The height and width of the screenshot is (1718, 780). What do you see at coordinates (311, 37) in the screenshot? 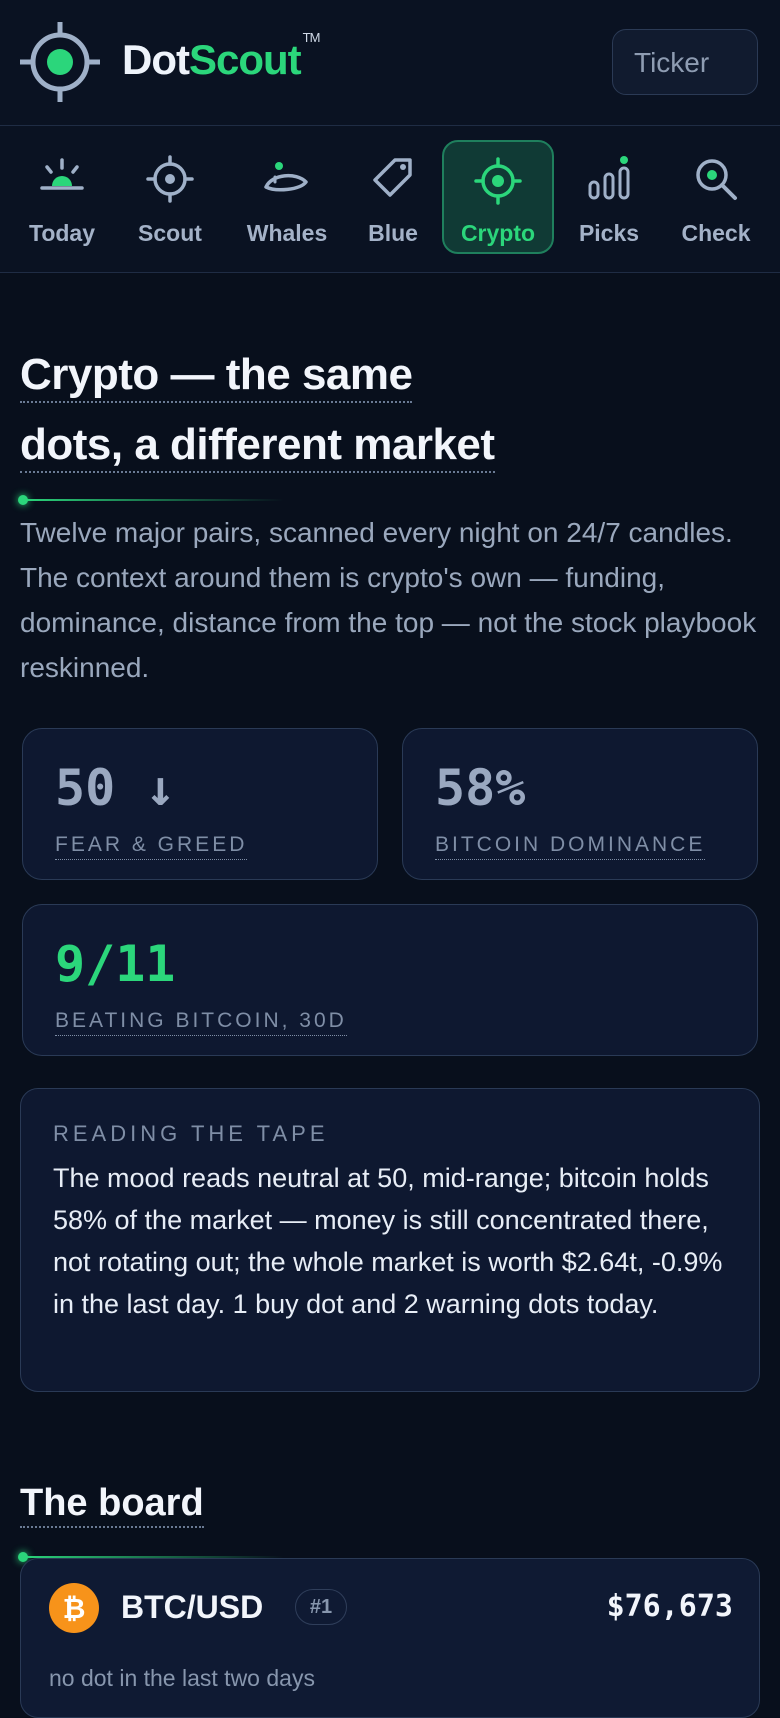
I see `trademark: TM` at bounding box center [311, 37].